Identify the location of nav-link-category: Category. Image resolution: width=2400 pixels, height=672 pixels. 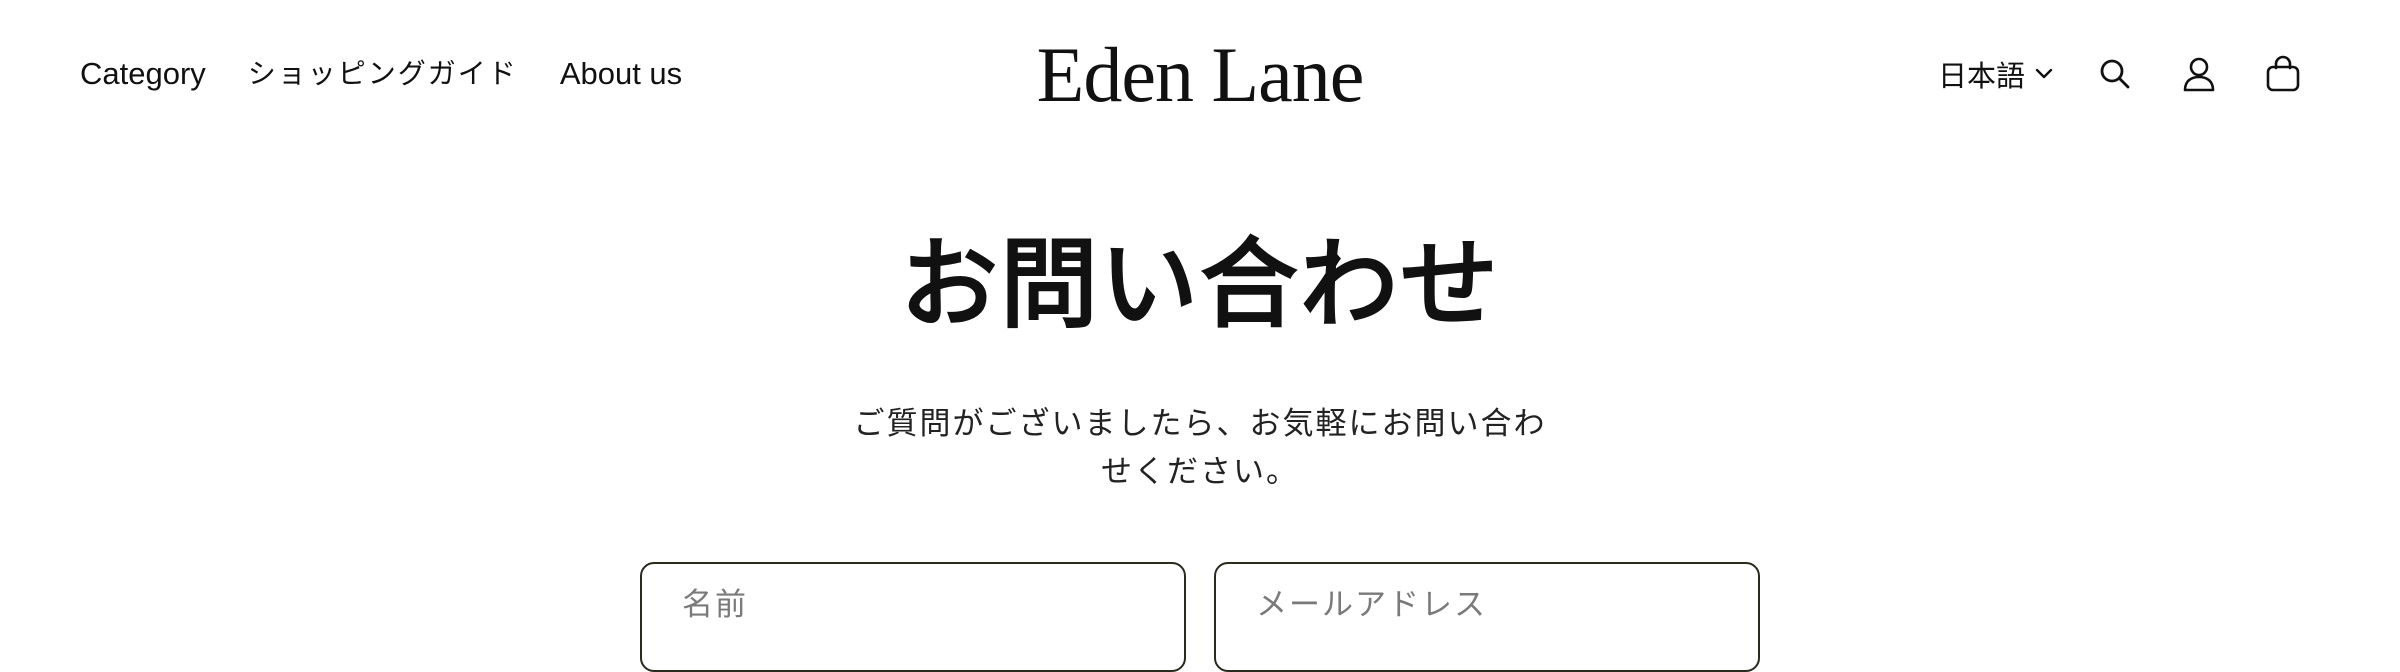
(143, 74).